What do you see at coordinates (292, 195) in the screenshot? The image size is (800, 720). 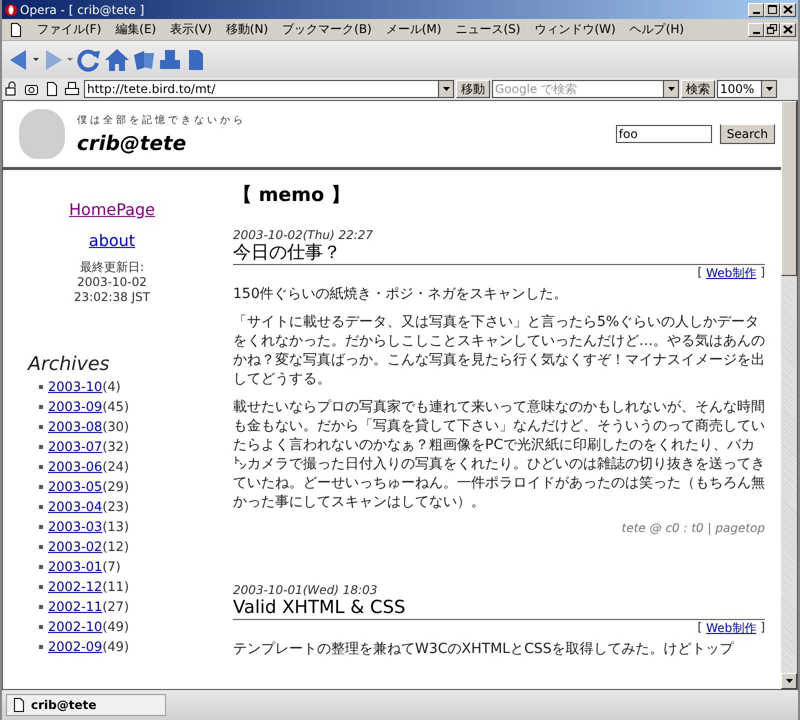 I see `section-heading: 【 memo 】` at bounding box center [292, 195].